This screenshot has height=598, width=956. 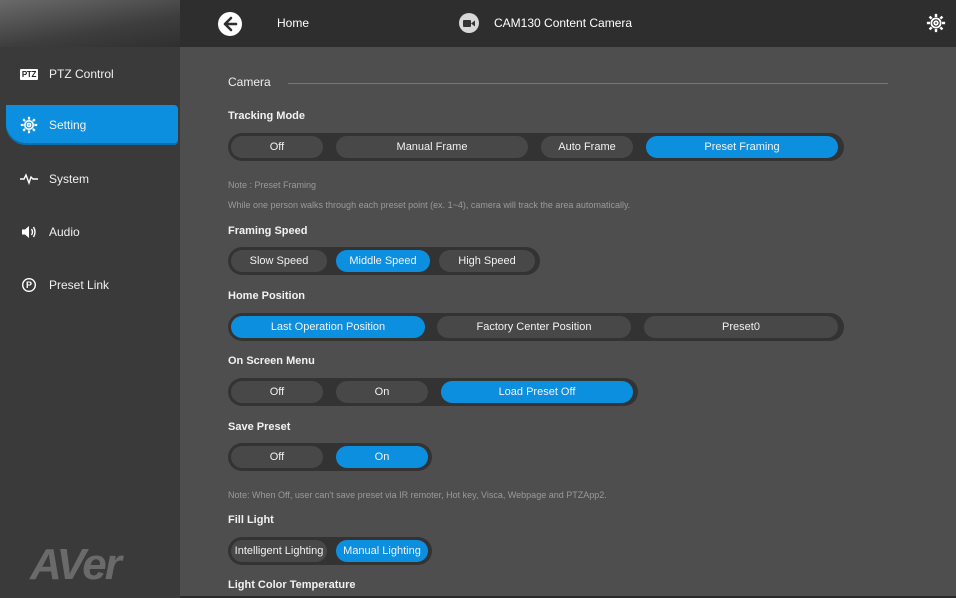 I want to click on home-link: Home, so click(x=293, y=23).